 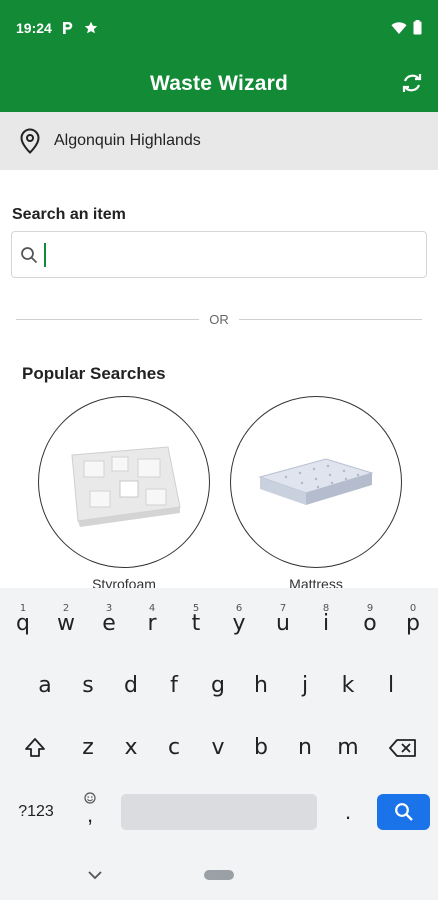 What do you see at coordinates (88, 748) in the screenshot?
I see `key-z: z` at bounding box center [88, 748].